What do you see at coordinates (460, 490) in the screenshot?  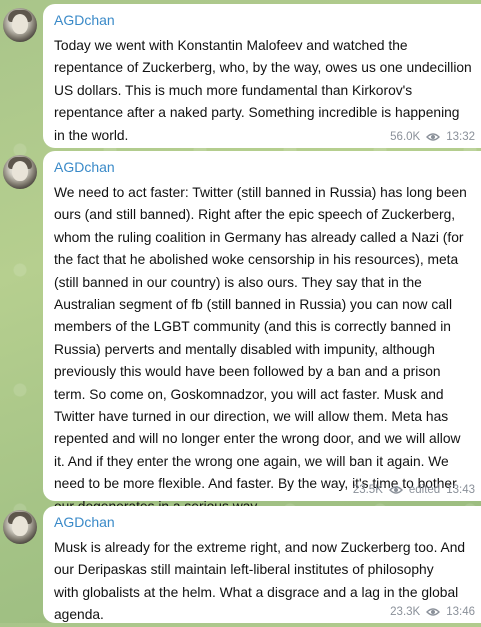 I see `message-time: 13:43` at bounding box center [460, 490].